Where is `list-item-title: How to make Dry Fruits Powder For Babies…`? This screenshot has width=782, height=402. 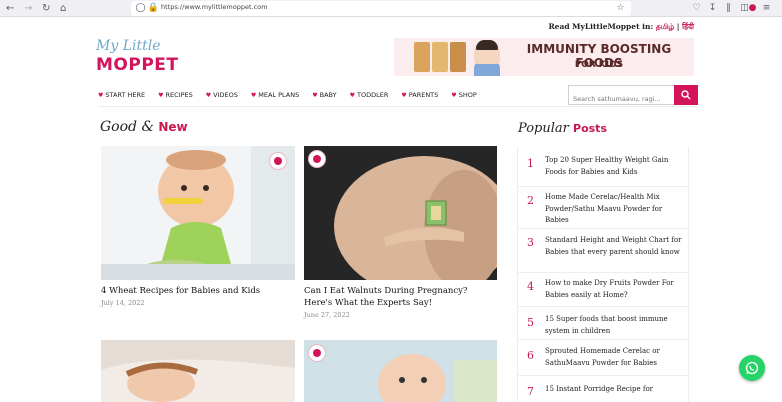 list-item-title: How to make Dry Fruits Powder For Babies… is located at coordinates (615, 289).